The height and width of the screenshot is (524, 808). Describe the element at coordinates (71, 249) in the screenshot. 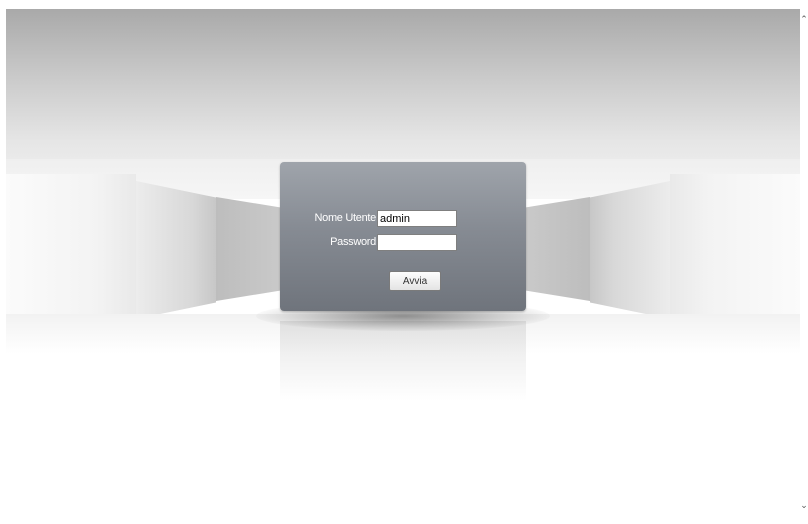

I see `background-left-wall` at that location.